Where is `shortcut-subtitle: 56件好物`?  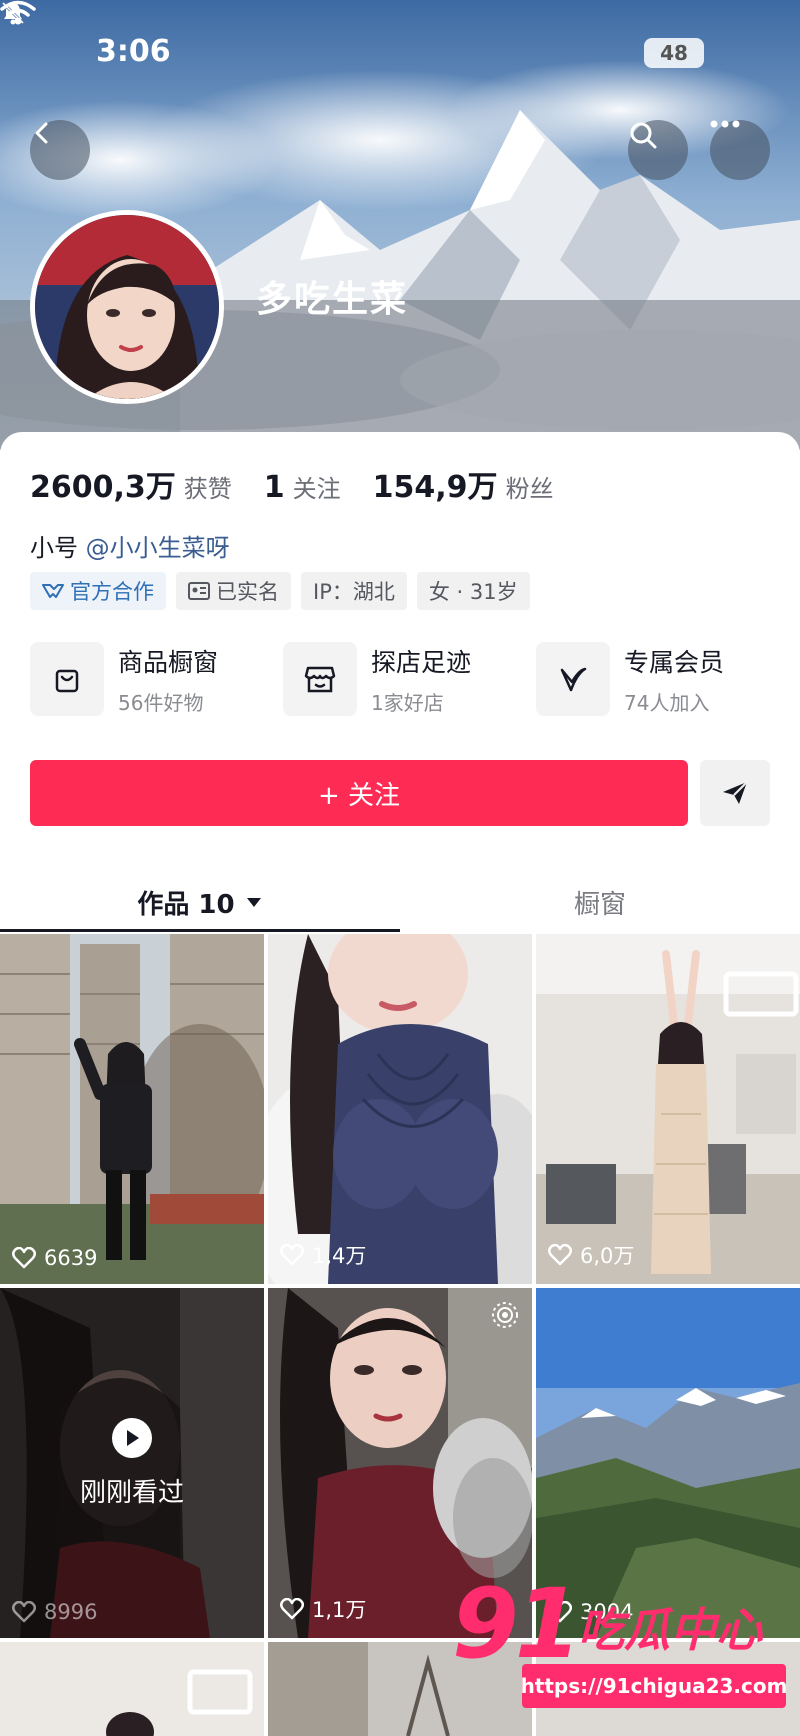 shortcut-subtitle: 56件好物 is located at coordinates (161, 702).